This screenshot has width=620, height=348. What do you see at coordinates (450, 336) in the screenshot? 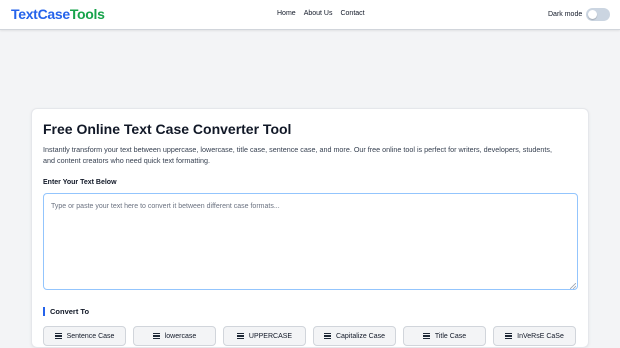
I see `button-label: Title Case` at bounding box center [450, 336].